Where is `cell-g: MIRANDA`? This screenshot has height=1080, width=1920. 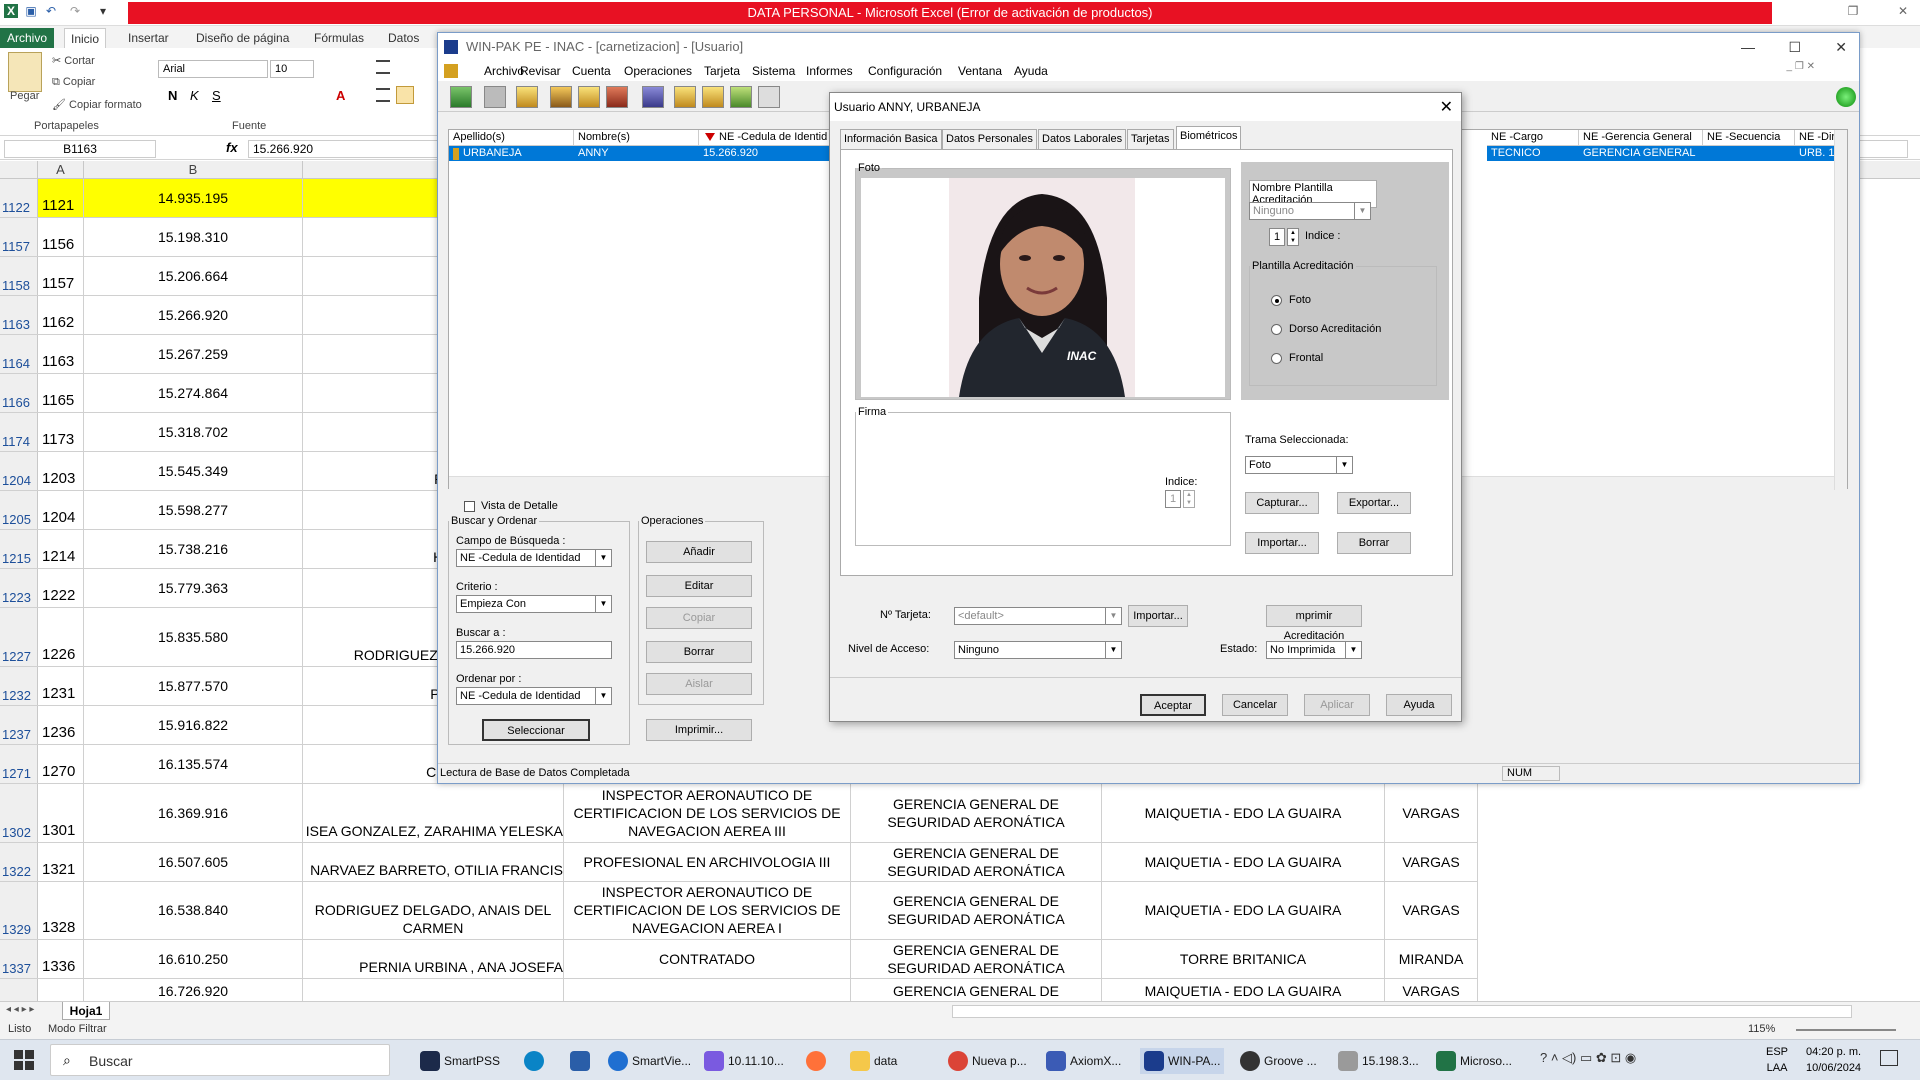 cell-g: MIRANDA is located at coordinates (1431, 959).